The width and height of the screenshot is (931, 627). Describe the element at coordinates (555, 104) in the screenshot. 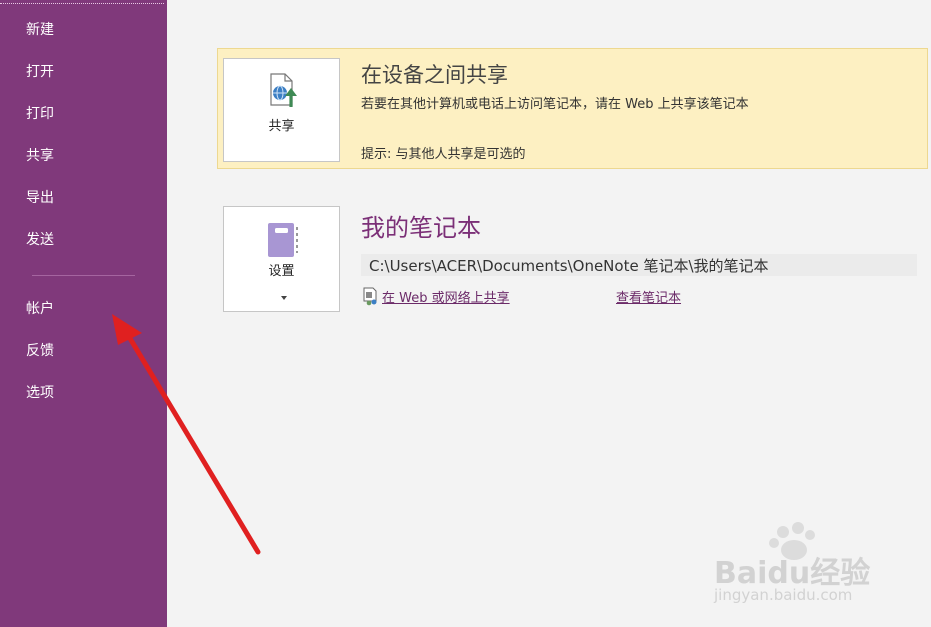

I see `share-panel-description: 若要在其他计算机或电话上访问笔记本，请在 Web 上共享该笔记本` at that location.